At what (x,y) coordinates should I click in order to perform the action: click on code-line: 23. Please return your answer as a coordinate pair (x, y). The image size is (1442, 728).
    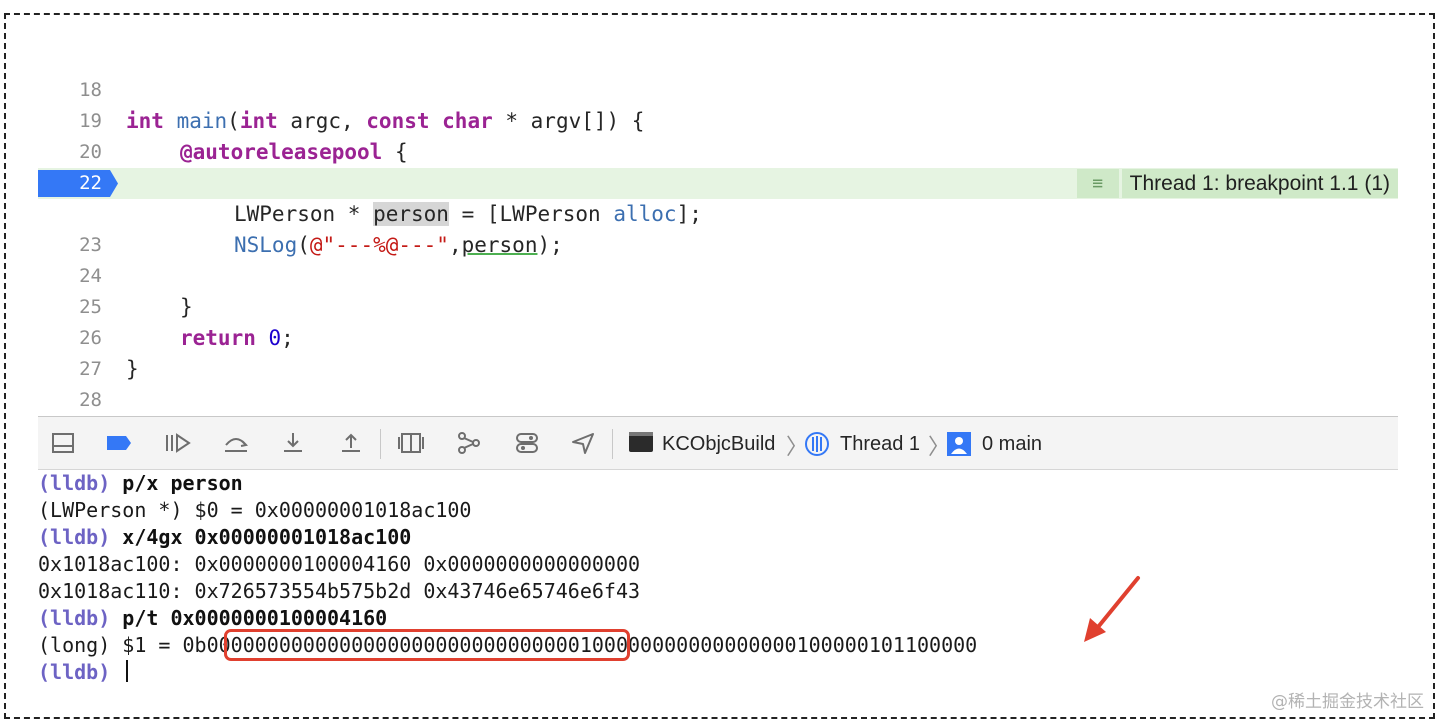
    Looking at the image, I should click on (718, 227).